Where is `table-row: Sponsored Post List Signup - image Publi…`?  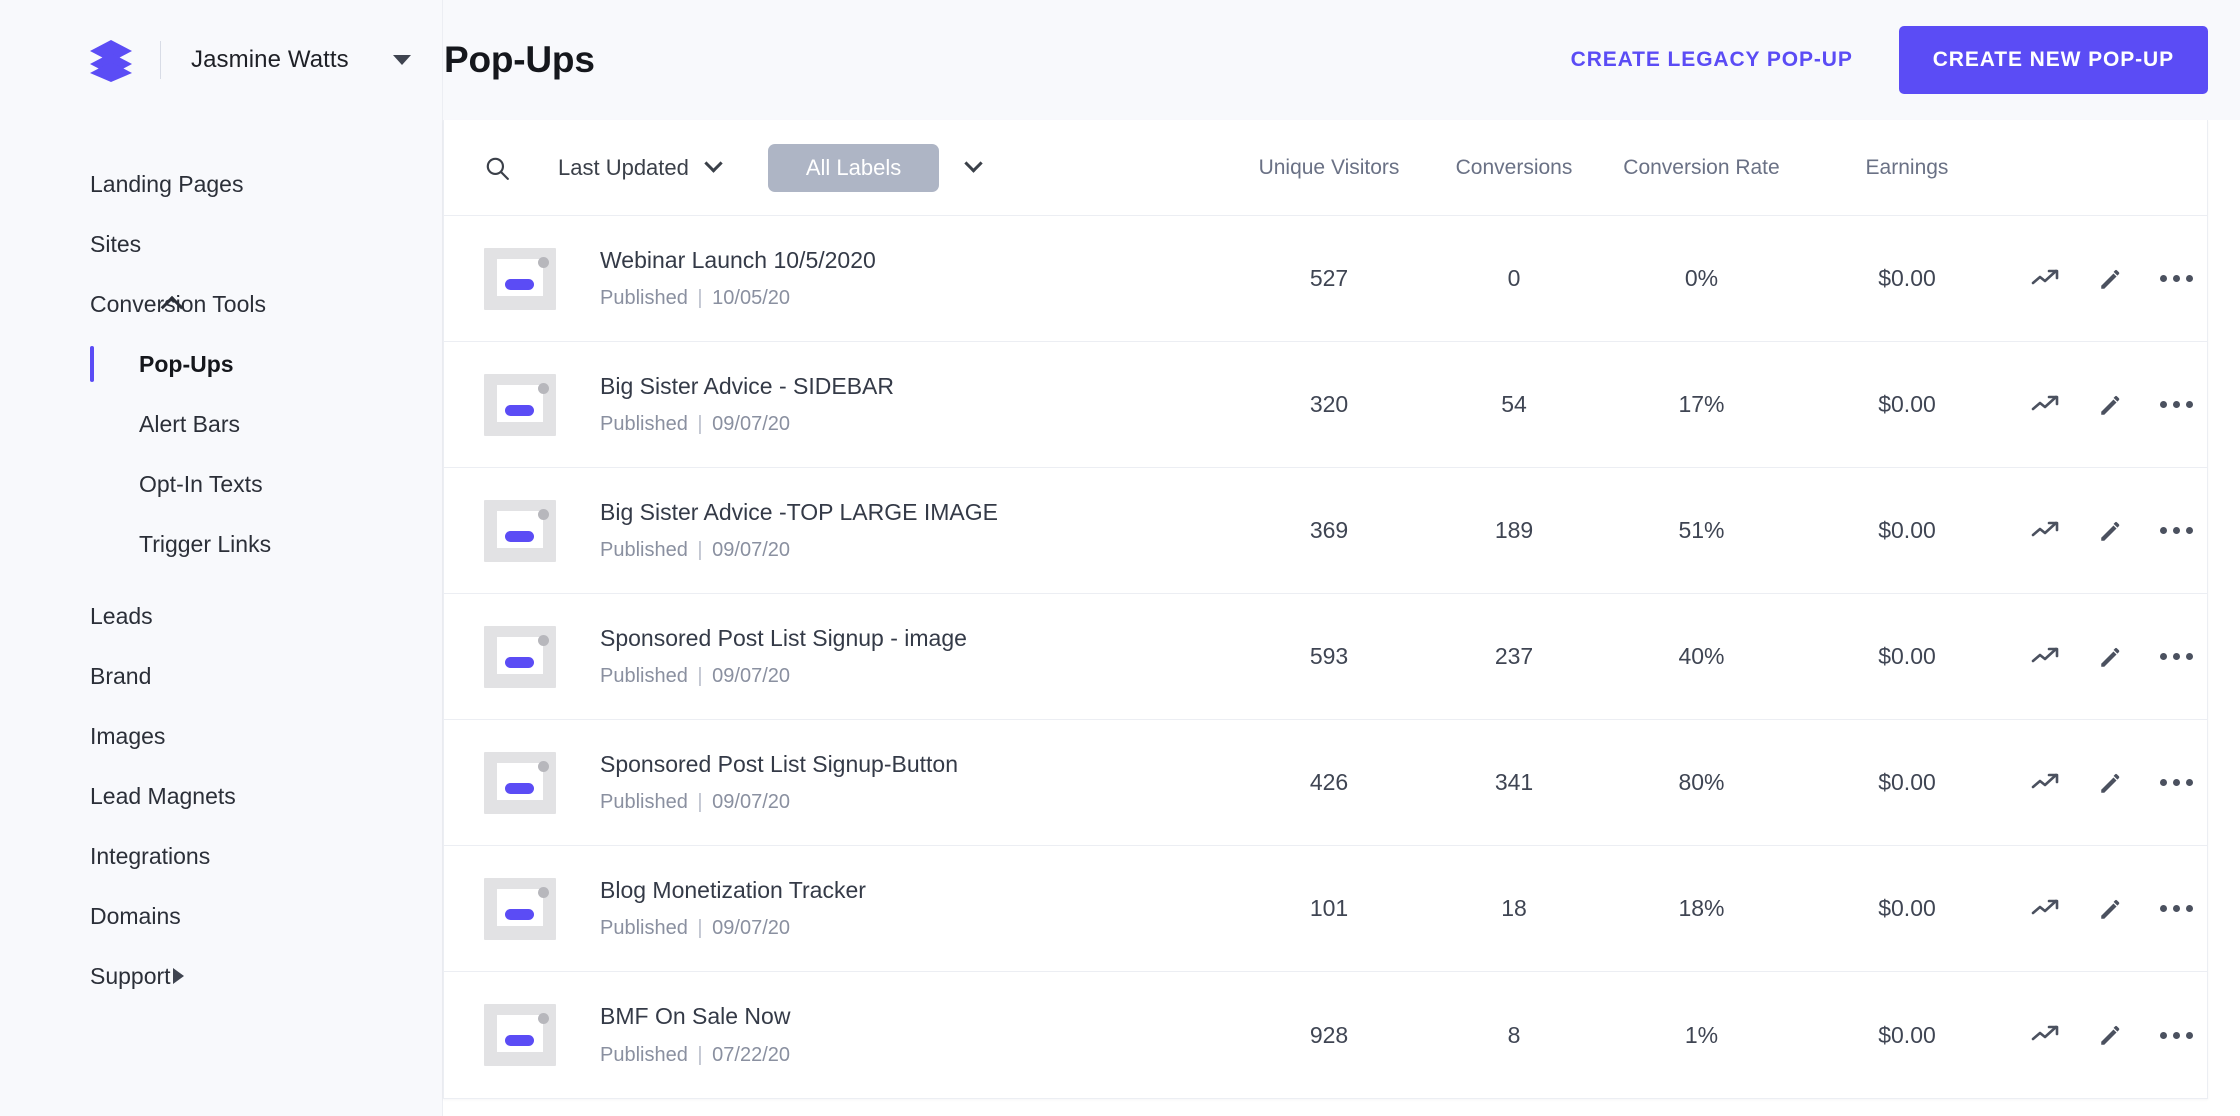 table-row: Sponsored Post List Signup - image Publi… is located at coordinates (1325, 657).